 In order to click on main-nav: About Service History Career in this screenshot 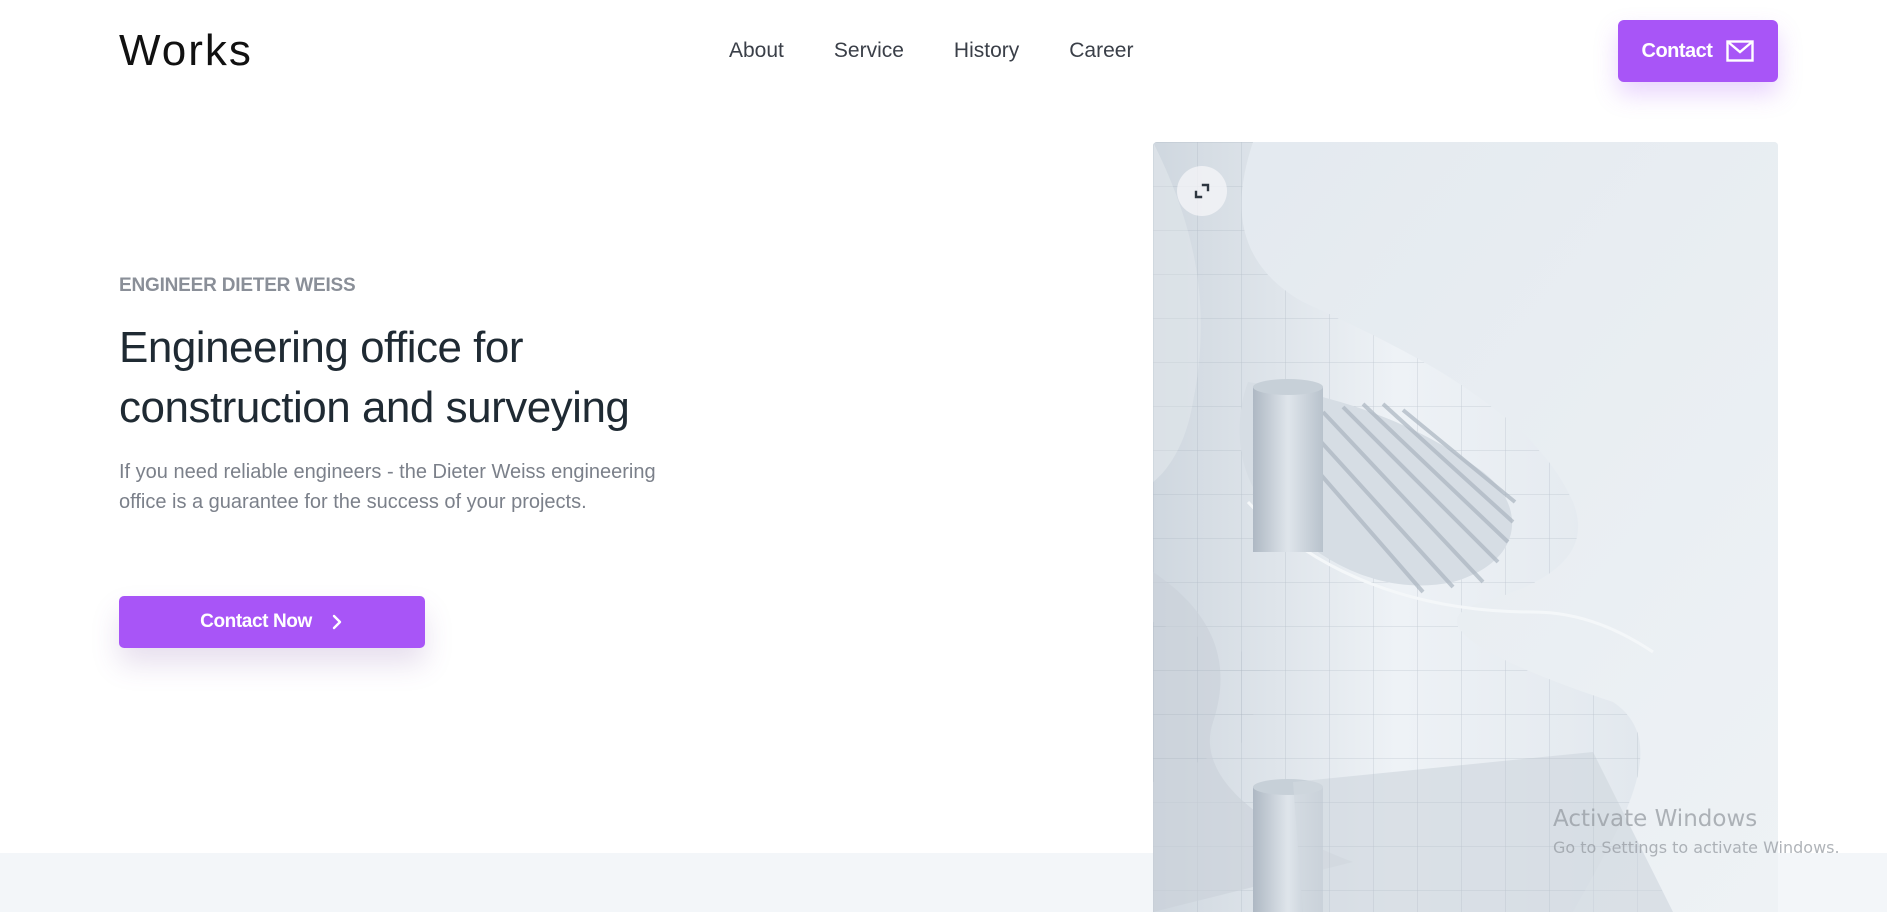, I will do `click(931, 51)`.